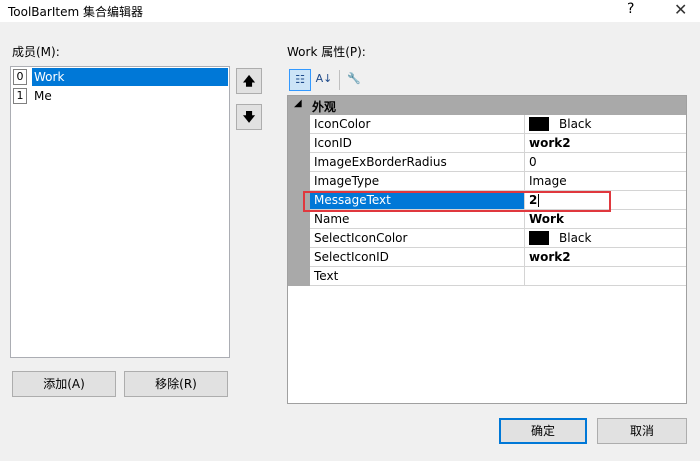  What do you see at coordinates (36, 52) in the screenshot?
I see `members-label: 成员(M):` at bounding box center [36, 52].